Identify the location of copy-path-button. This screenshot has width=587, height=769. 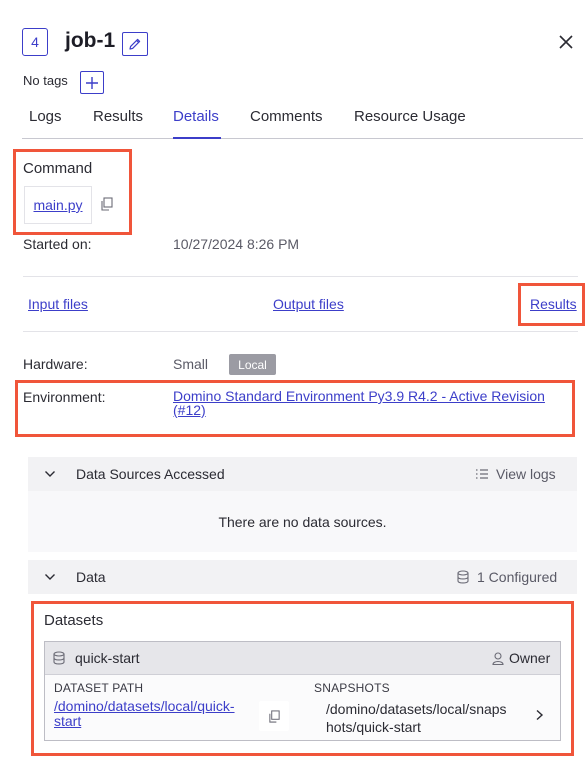
(274, 716).